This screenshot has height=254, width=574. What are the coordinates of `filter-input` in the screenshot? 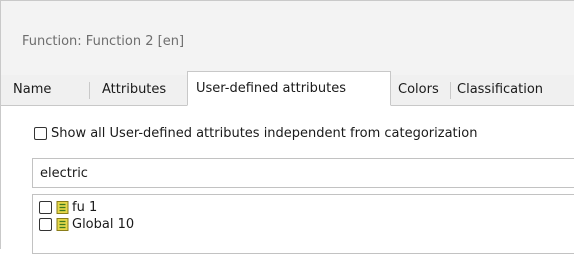 It's located at (303, 173).